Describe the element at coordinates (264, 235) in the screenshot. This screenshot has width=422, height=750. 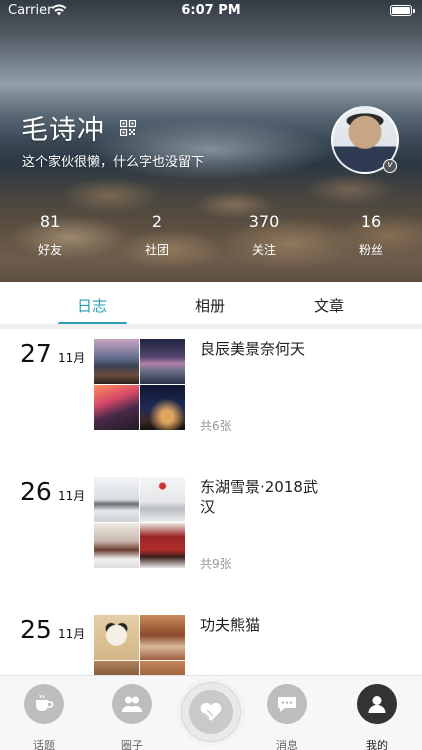
I see `stat-following: 370 关注` at that location.